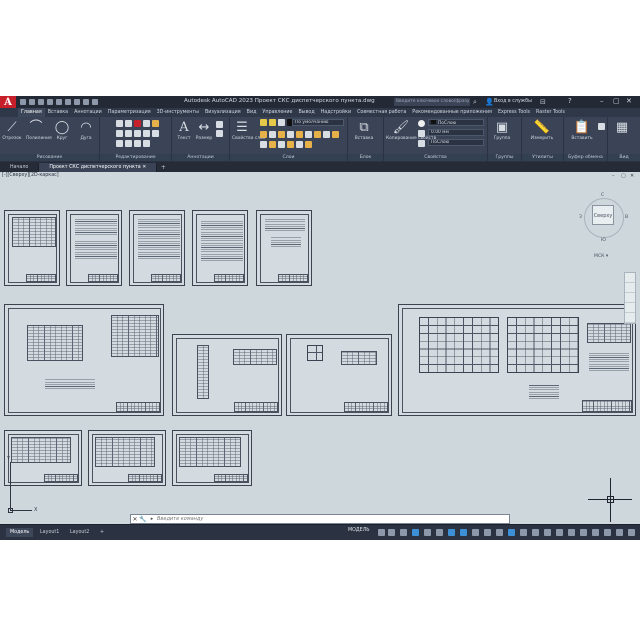  Describe the element at coordinates (290, 134) in the screenshot. I see `layer-lock-icon` at that location.